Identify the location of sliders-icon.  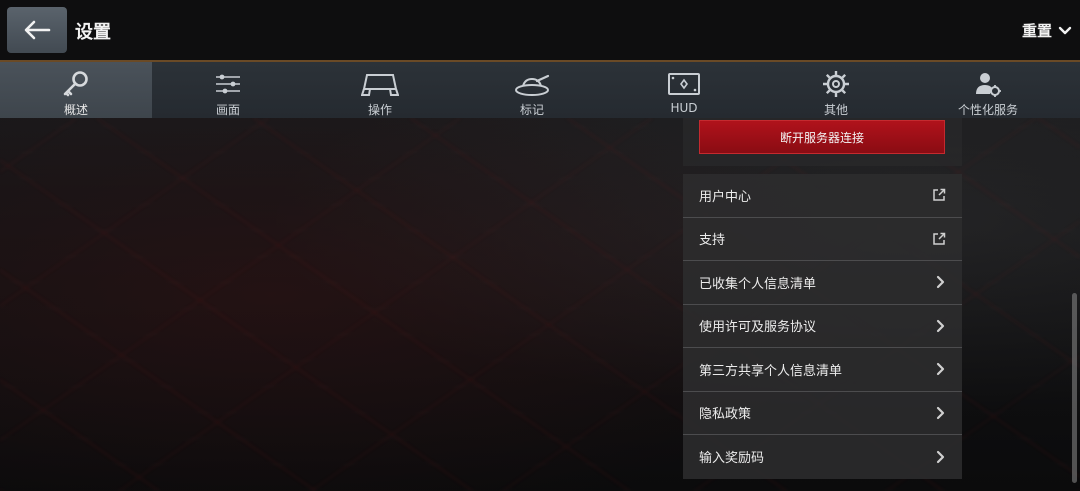
(228, 84).